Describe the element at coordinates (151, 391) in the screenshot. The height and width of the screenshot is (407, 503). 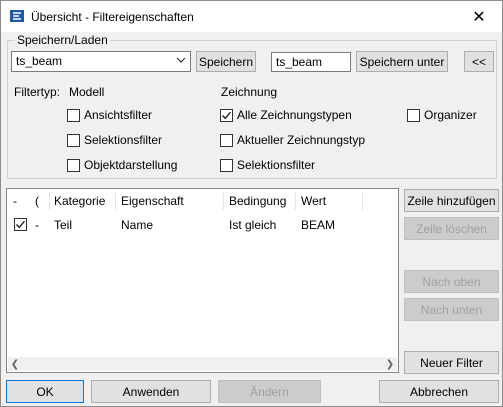
I see `apply-button: Anwenden` at that location.